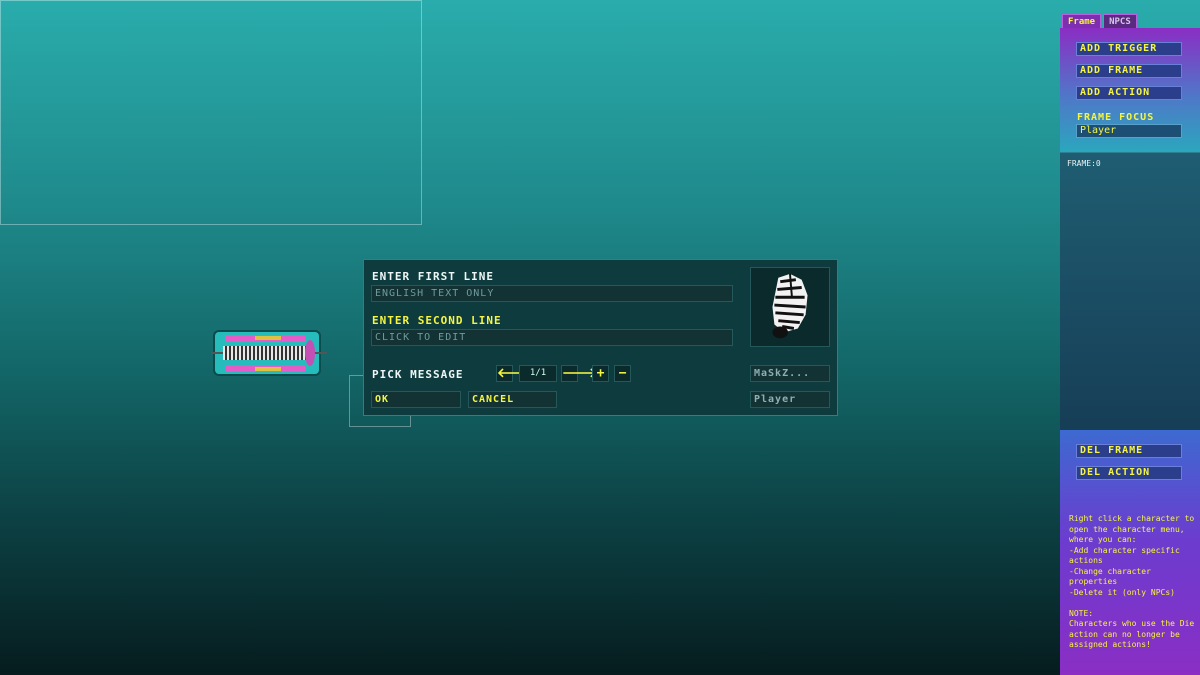  What do you see at coordinates (552, 337) in the screenshot?
I see `second-line-input: CLICK TO EDIT` at bounding box center [552, 337].